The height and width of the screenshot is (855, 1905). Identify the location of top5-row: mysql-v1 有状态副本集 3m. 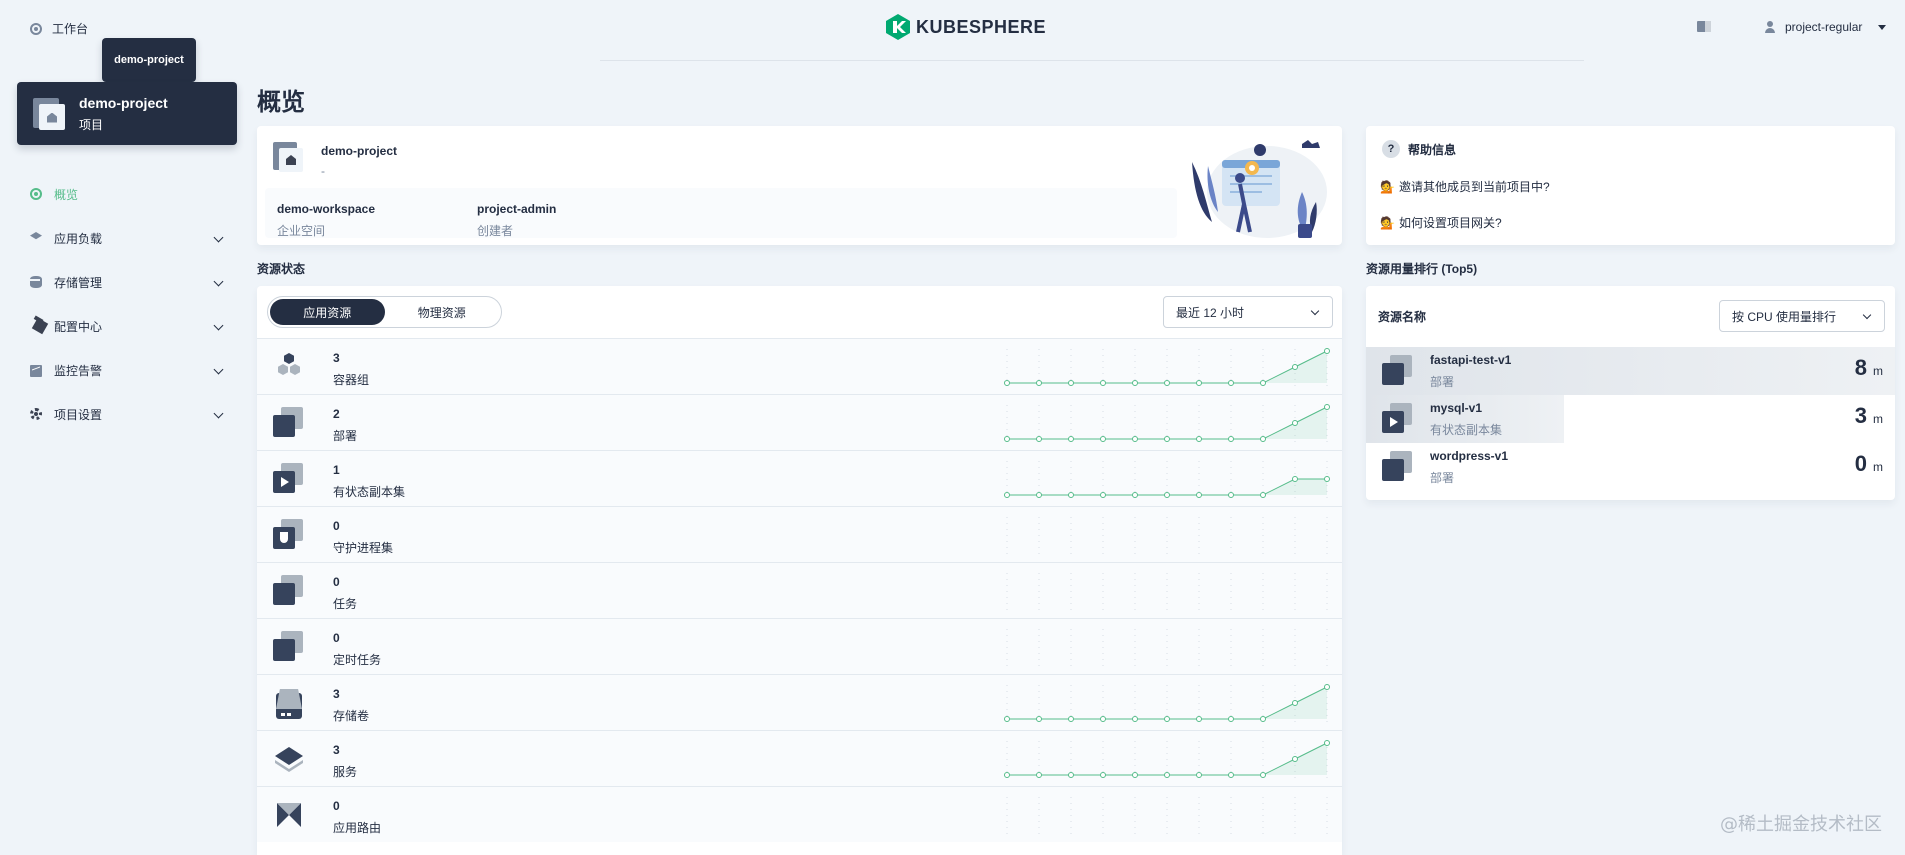
(1630, 419).